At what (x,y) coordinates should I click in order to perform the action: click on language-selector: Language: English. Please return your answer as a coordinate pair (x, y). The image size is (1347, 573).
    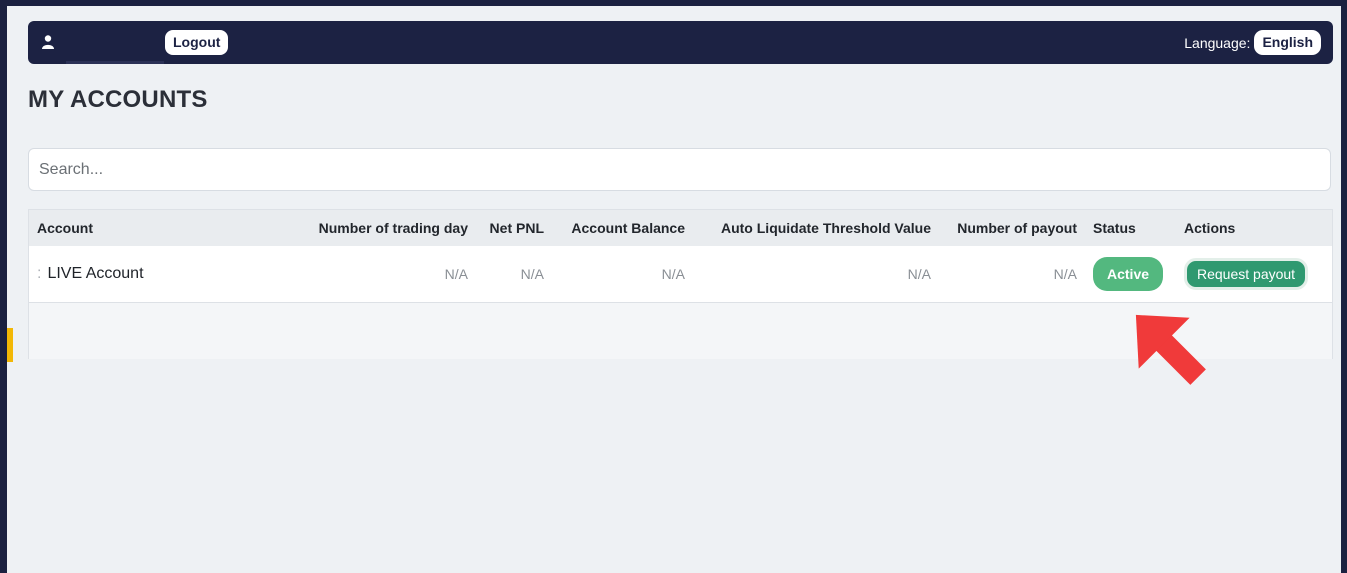
    Looking at the image, I should click on (1252, 42).